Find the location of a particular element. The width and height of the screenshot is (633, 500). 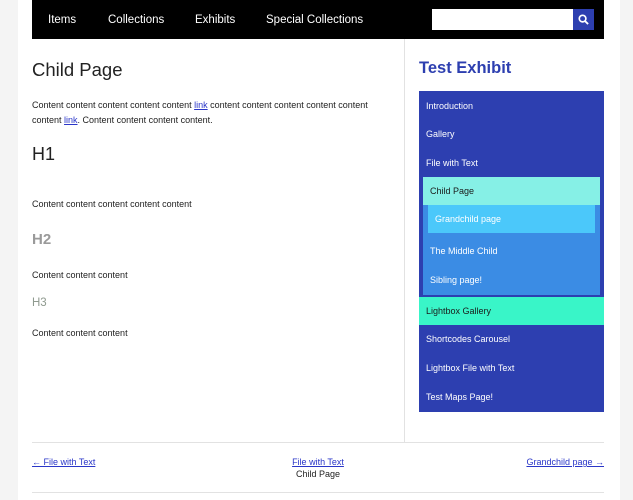

exhibit-nav-introduction: Introduction is located at coordinates (511, 106).